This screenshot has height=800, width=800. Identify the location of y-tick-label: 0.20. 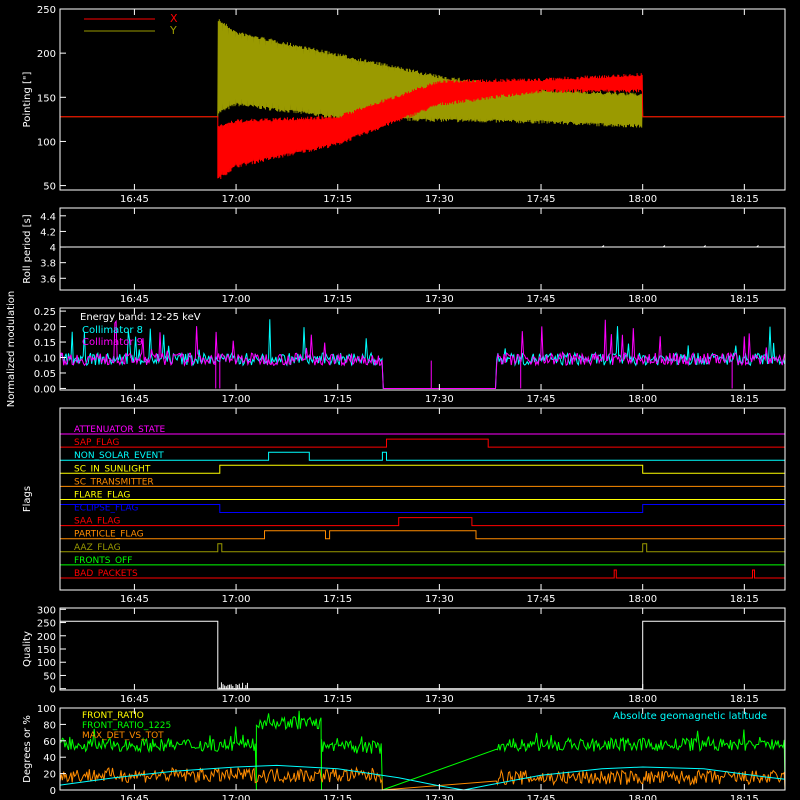
(45, 328).